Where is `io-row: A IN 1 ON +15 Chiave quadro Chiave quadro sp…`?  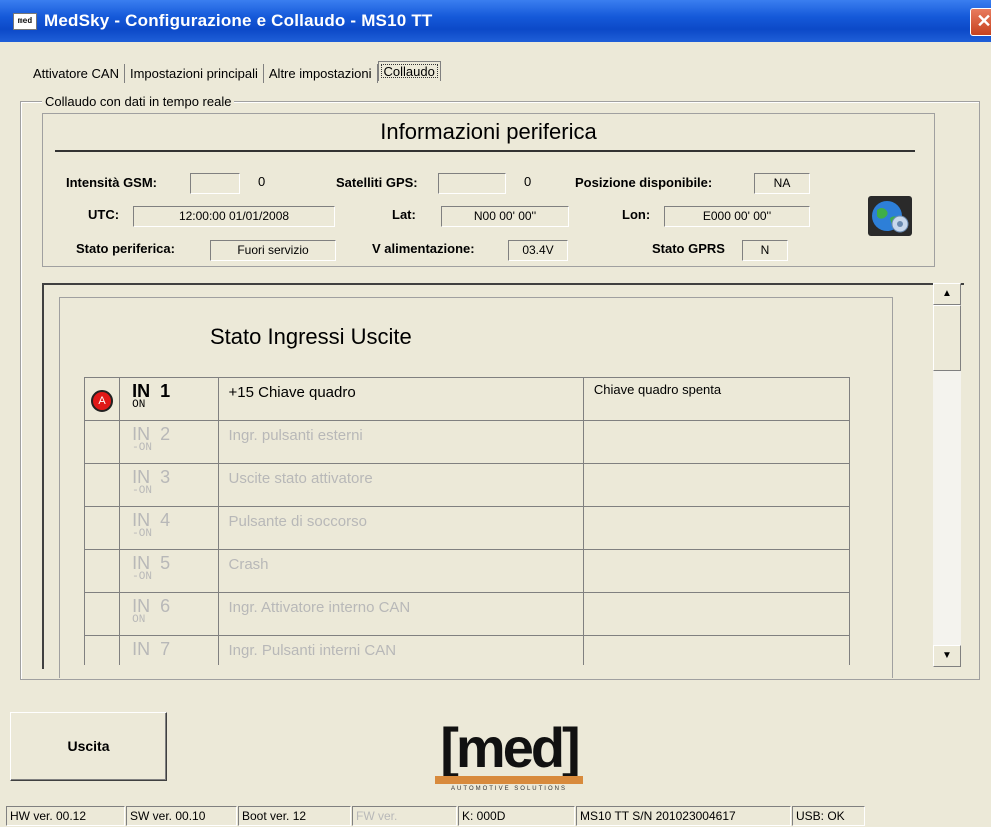
io-row: A IN 1 ON +15 Chiave quadro Chiave quadro sp… is located at coordinates (467, 399).